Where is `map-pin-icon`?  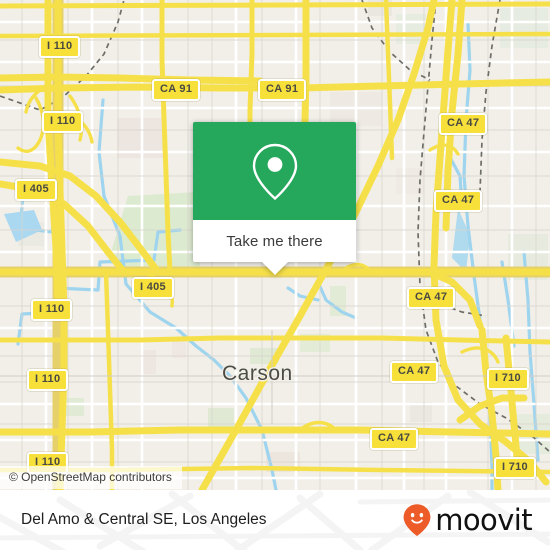
map-pin-icon is located at coordinates (274, 172).